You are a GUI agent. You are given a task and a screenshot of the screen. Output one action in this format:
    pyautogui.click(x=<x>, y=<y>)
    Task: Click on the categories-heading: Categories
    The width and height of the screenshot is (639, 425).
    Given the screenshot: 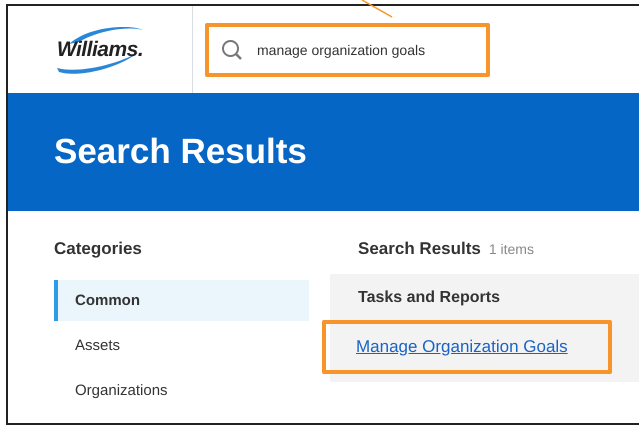 What is the action you would take?
    pyautogui.click(x=98, y=248)
    